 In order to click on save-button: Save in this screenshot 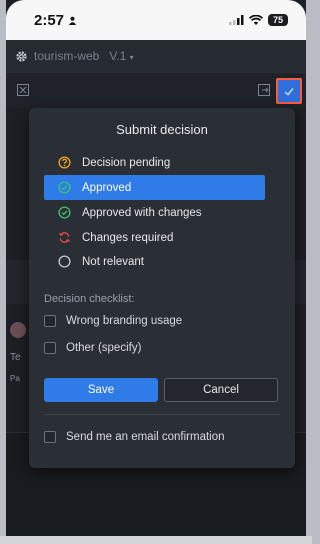, I will do `click(101, 390)`.